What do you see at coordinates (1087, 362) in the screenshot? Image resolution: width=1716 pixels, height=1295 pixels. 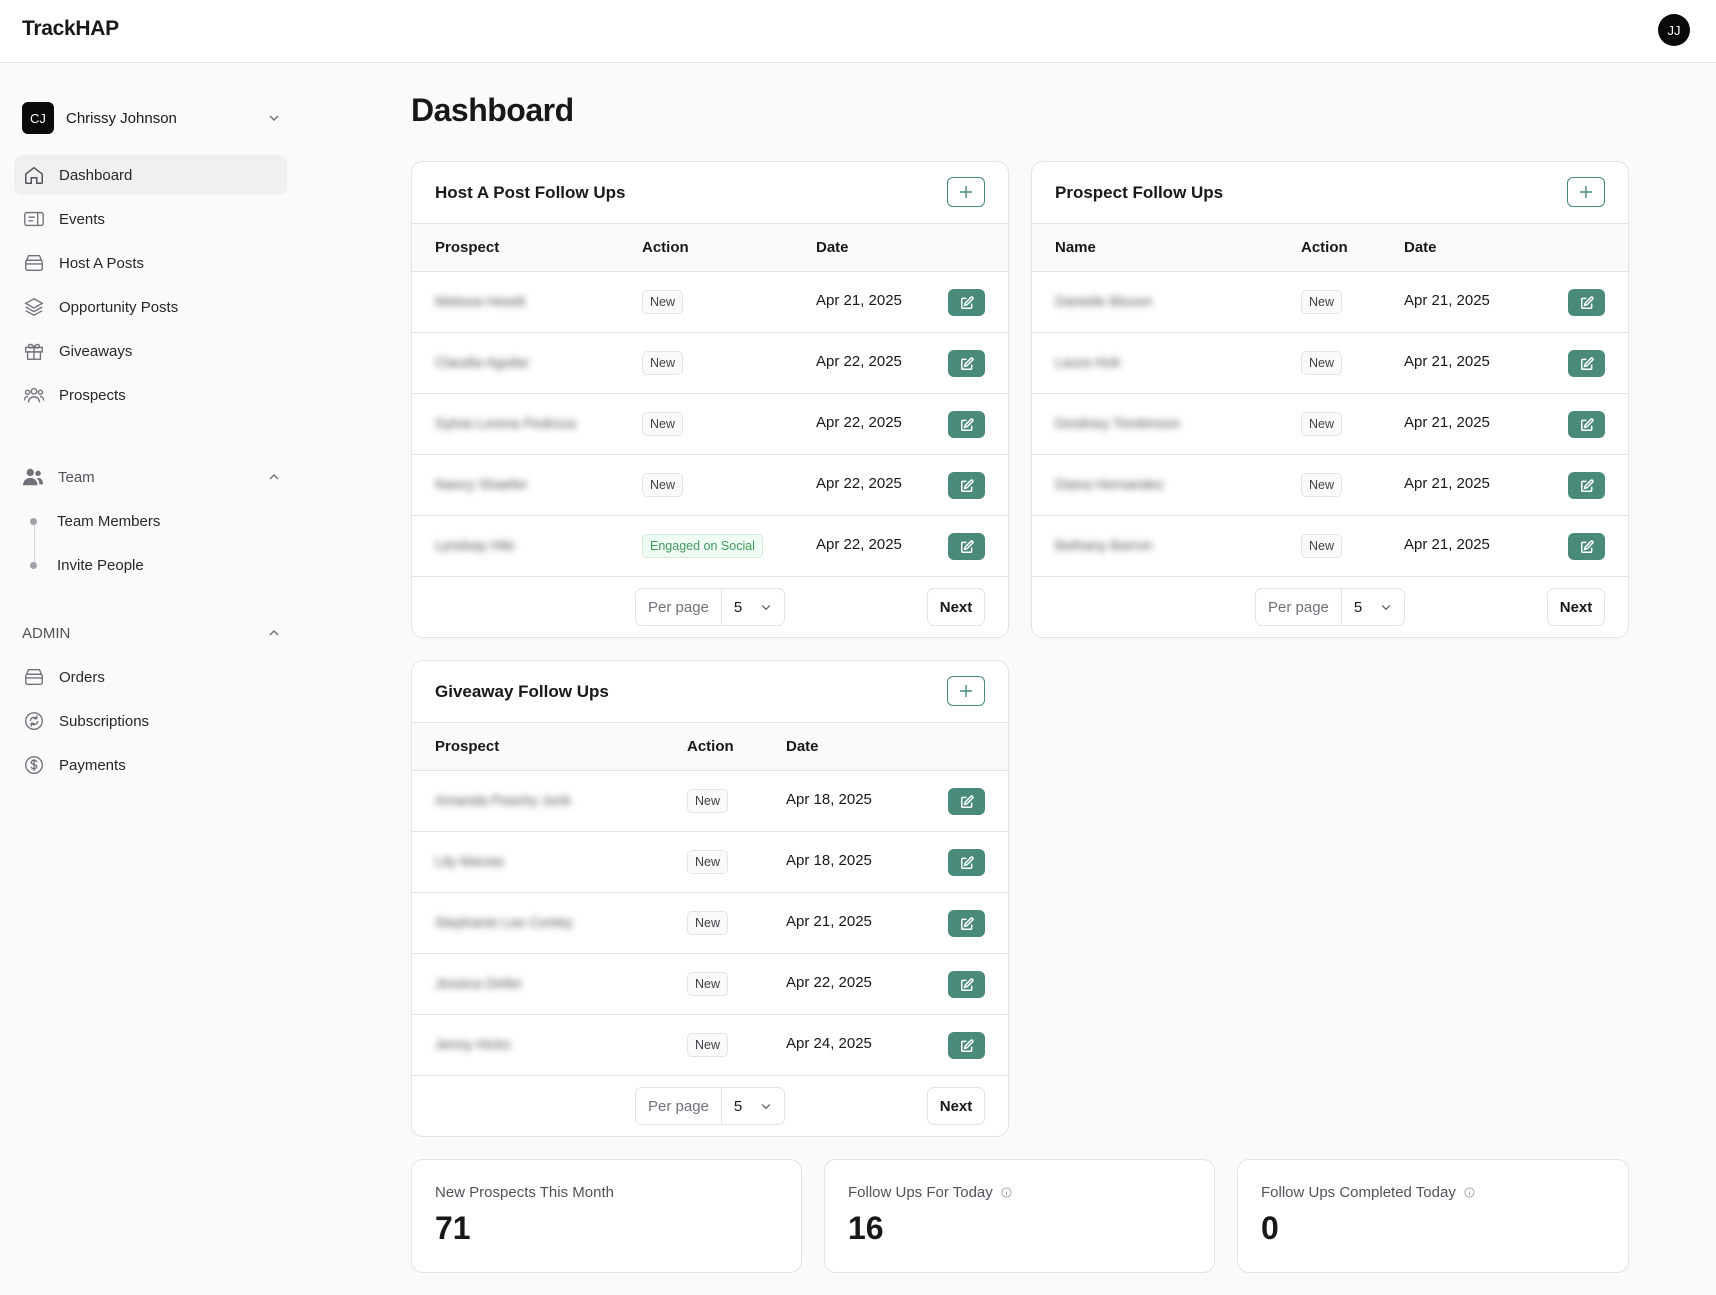 I see `prospect-name: Laura Holt` at bounding box center [1087, 362].